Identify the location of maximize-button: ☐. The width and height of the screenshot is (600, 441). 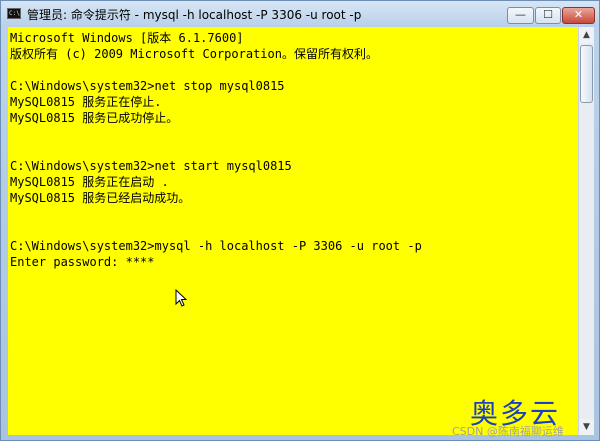
(548, 15).